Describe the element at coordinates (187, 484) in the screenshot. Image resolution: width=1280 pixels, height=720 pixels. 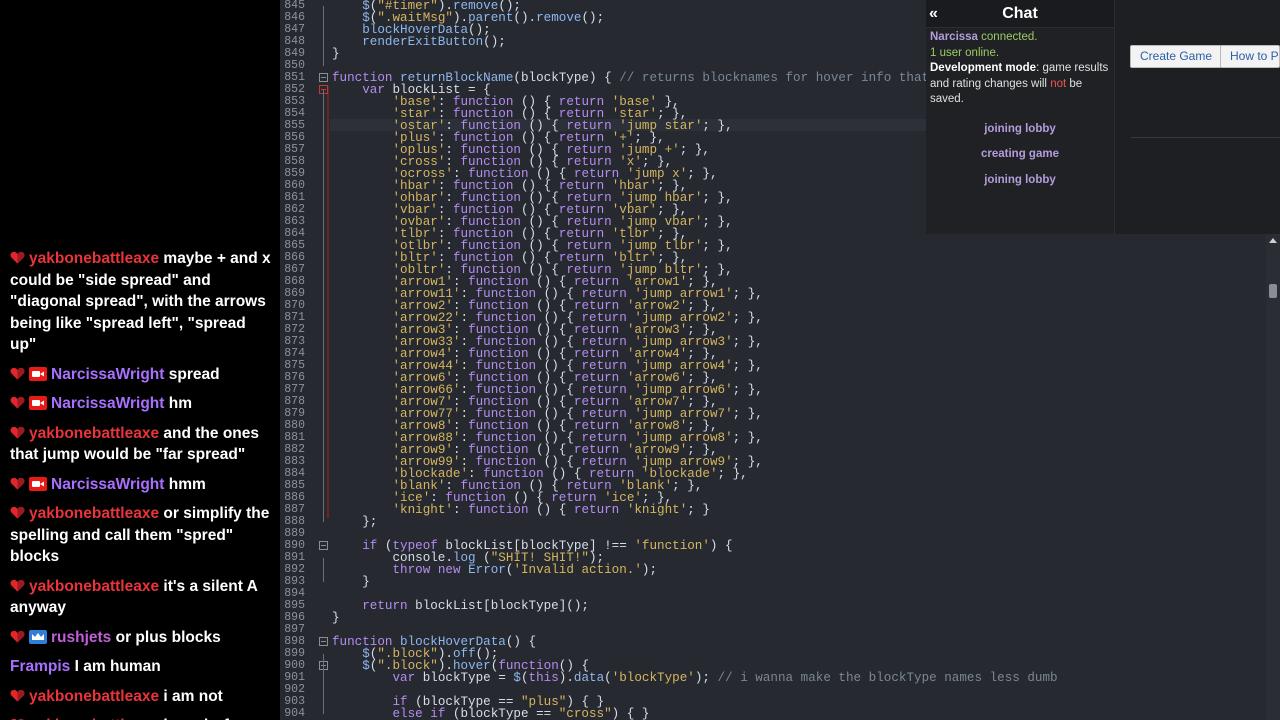
I see `chat-message-text: hmm` at that location.